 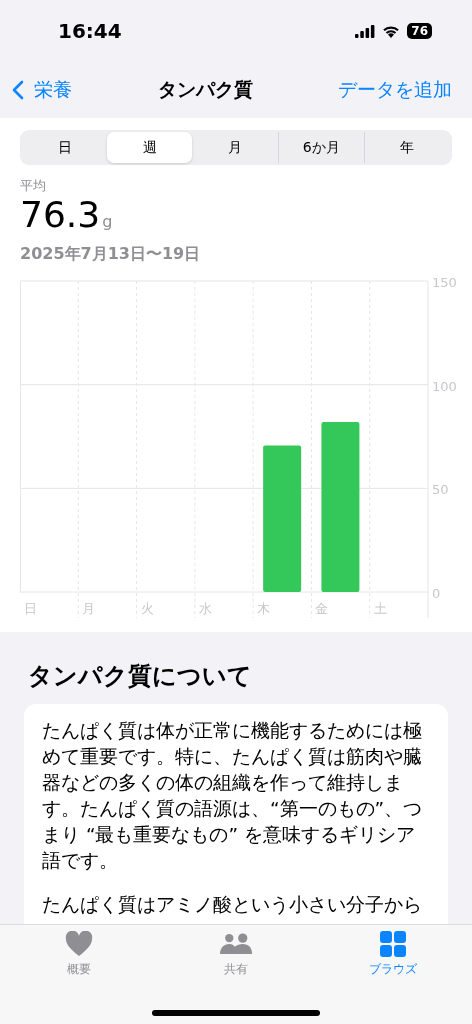 I want to click on page-title: タンパク質, so click(x=205, y=89).